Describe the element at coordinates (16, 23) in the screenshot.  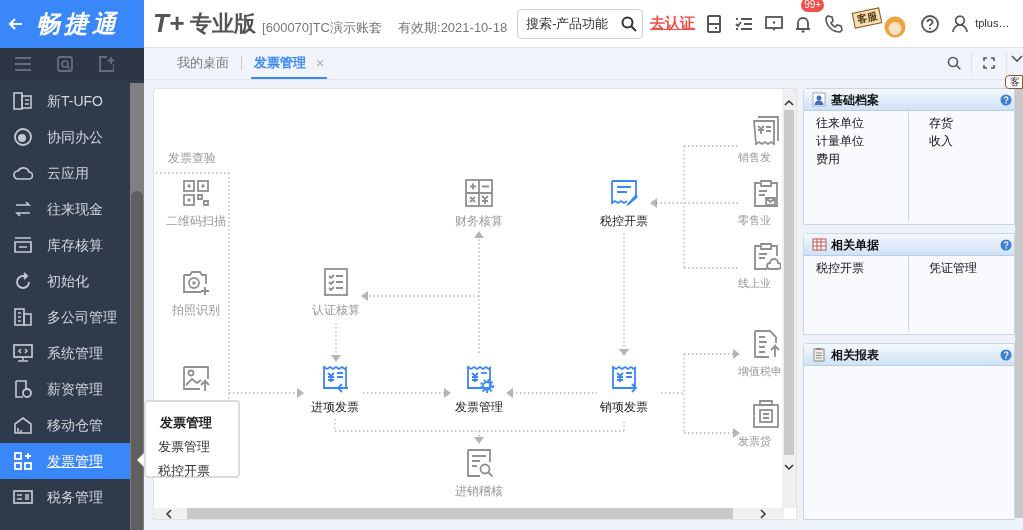
I see `back-arrow-icon` at that location.